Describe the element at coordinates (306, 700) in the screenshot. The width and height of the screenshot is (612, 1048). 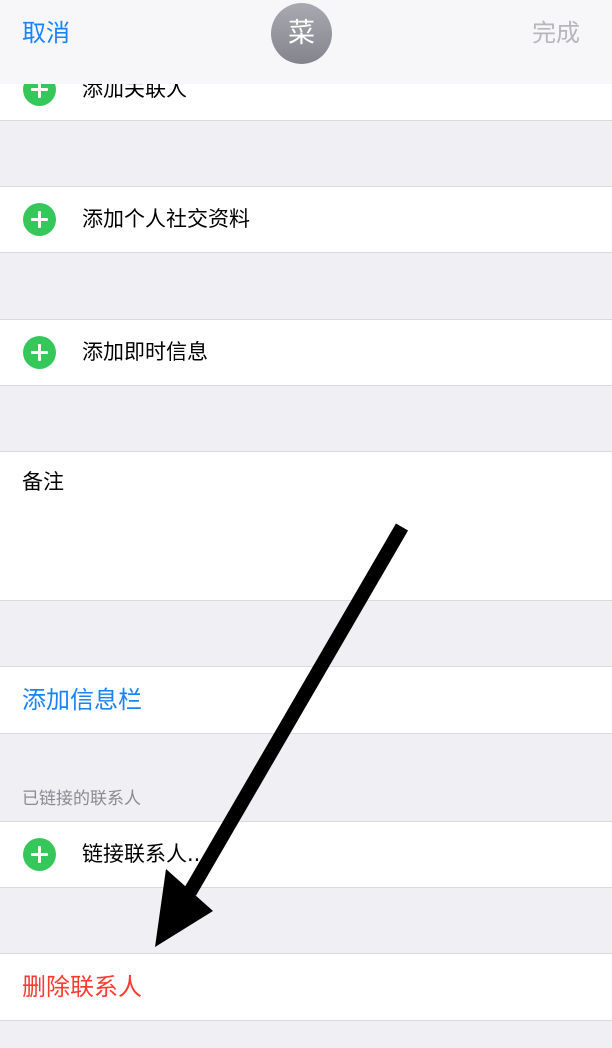
I see `add-field-row: 添加信息栏` at that location.